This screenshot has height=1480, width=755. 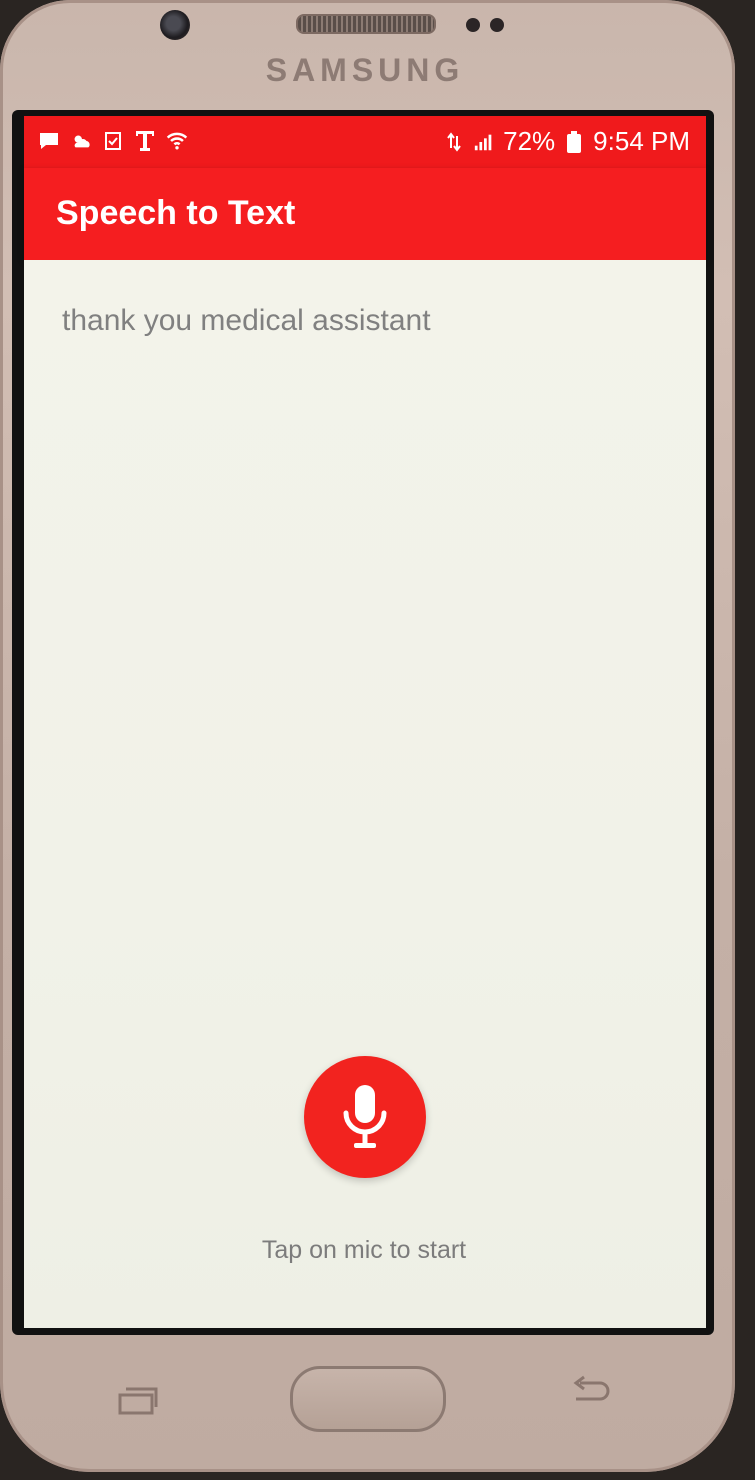 What do you see at coordinates (246, 320) in the screenshot?
I see `transcript-text: thank you medical assistant` at bounding box center [246, 320].